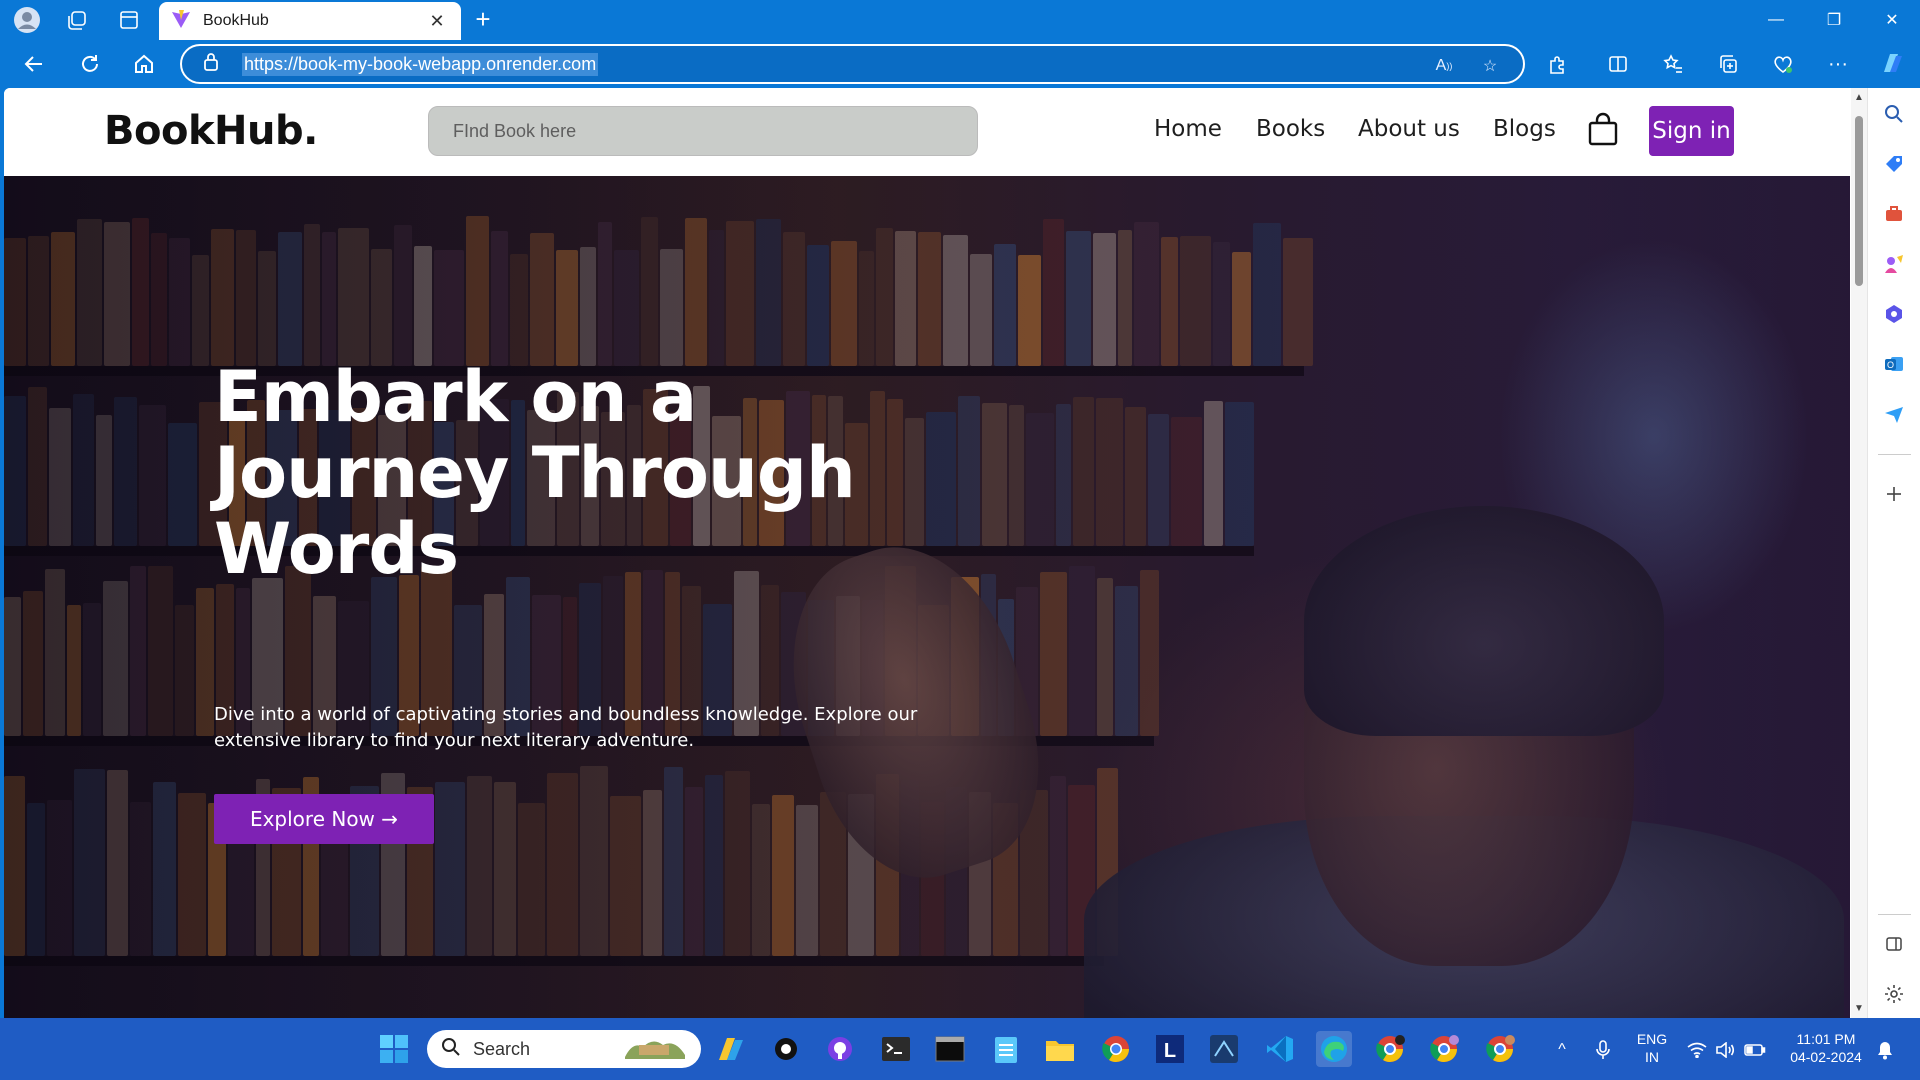  What do you see at coordinates (1500, 1049) in the screenshot?
I see `chrome-profile-3-icon` at bounding box center [1500, 1049].